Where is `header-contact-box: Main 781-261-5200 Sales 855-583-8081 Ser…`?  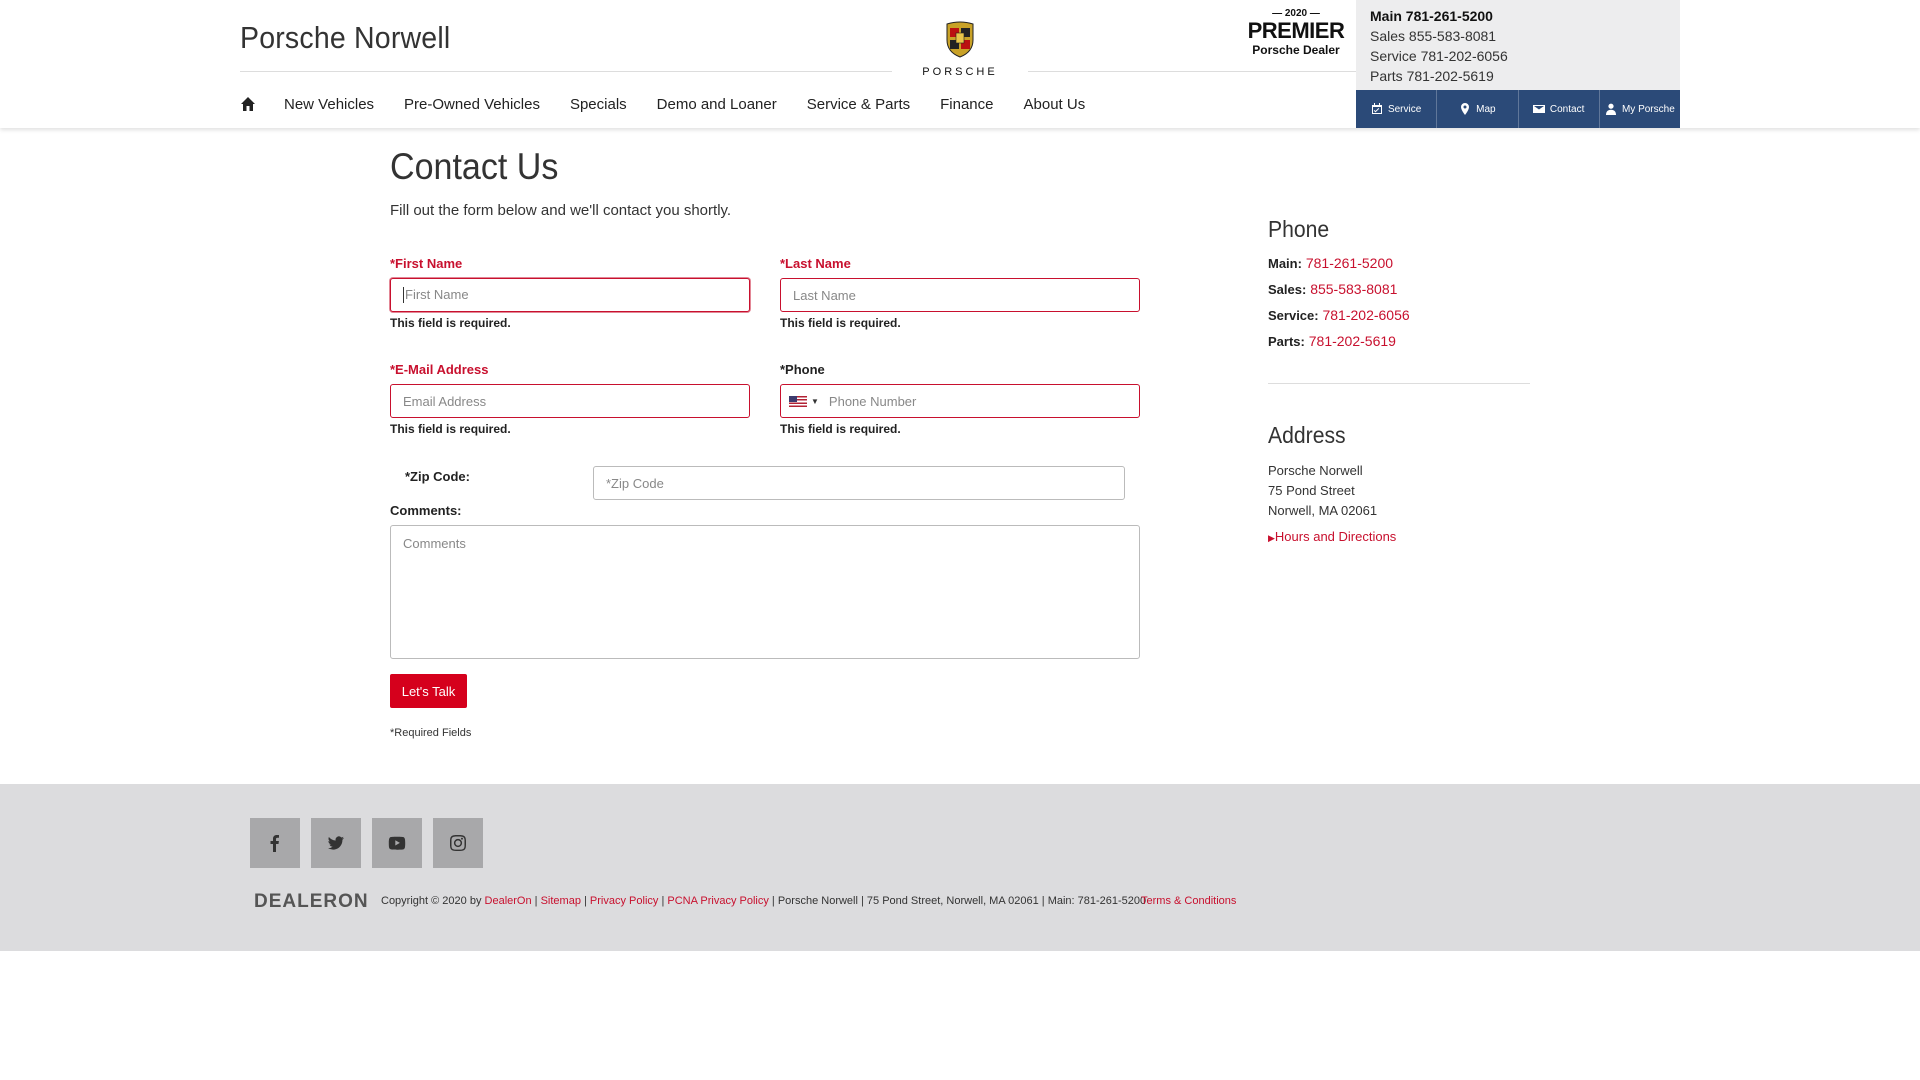 header-contact-box: Main 781-261-5200 Sales 855-583-8081 Ser… is located at coordinates (1518, 45).